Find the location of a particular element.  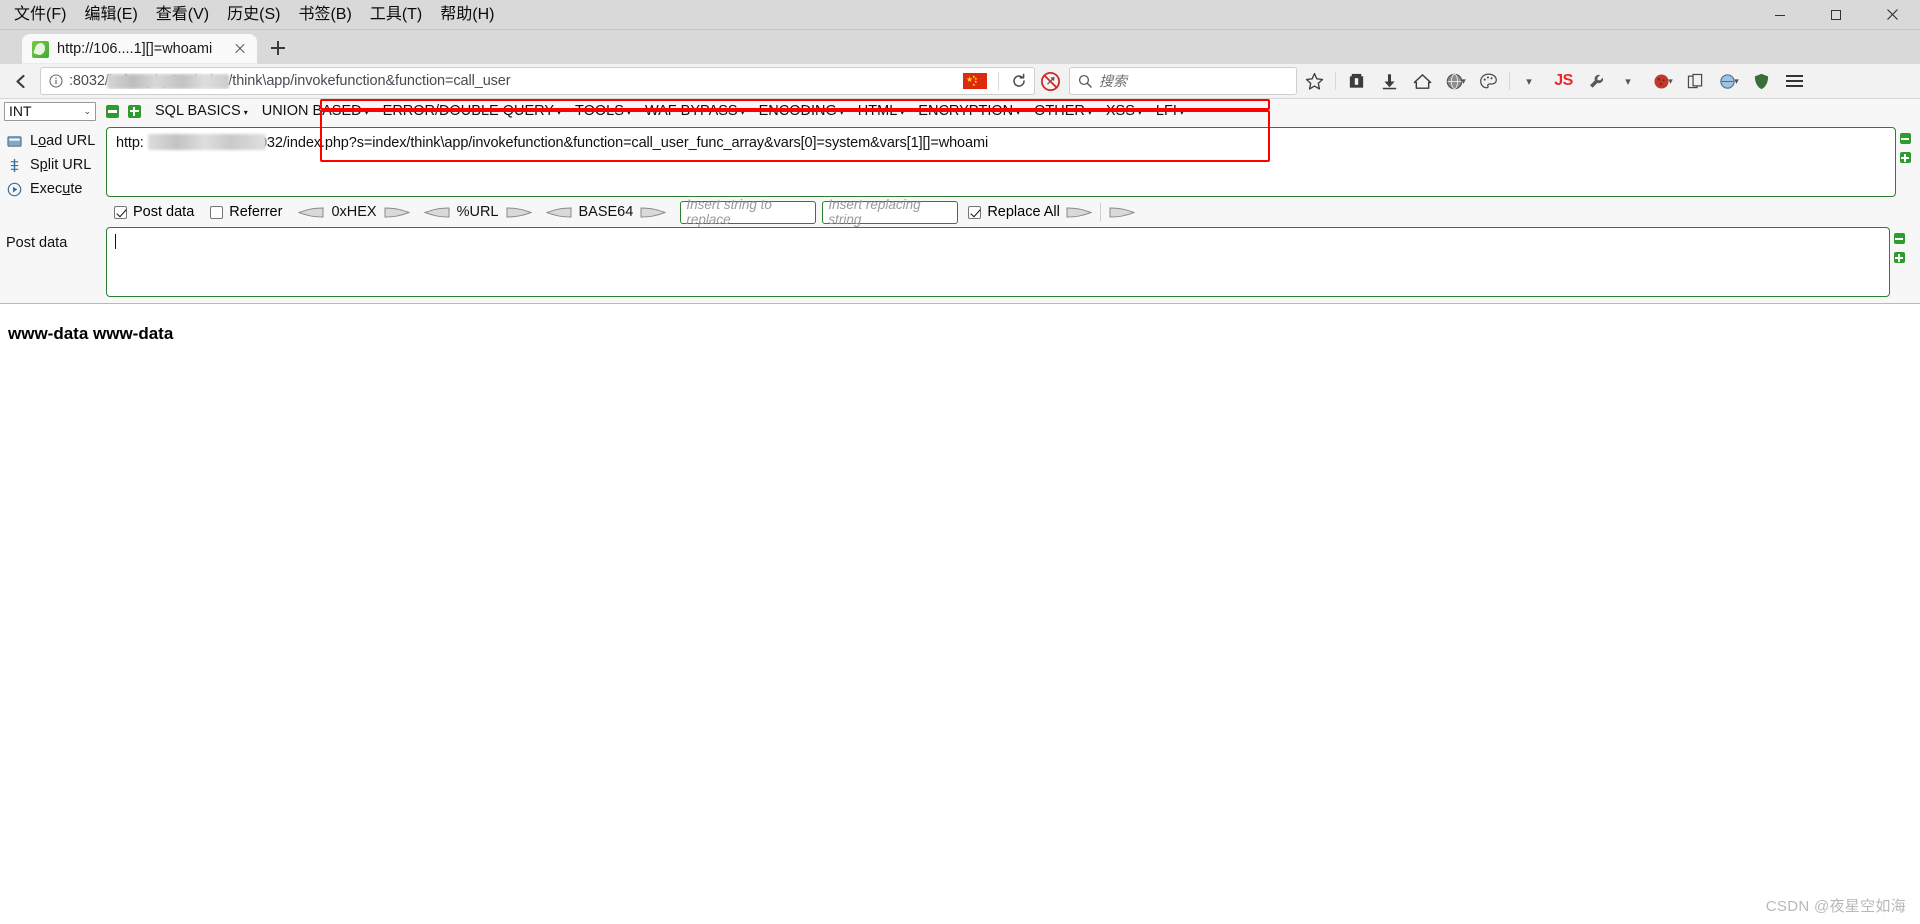

globe-extension-button: ▾ is located at coordinates (1455, 81).